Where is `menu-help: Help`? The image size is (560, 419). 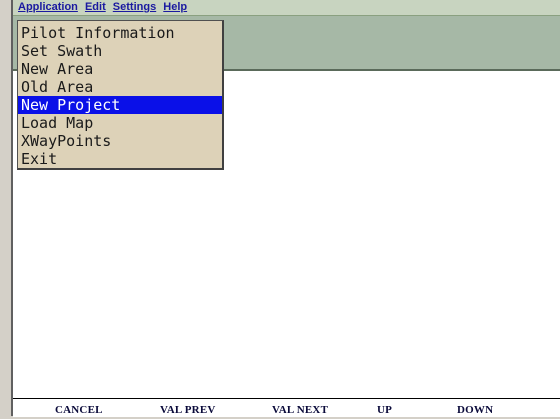 menu-help: Help is located at coordinates (175, 7).